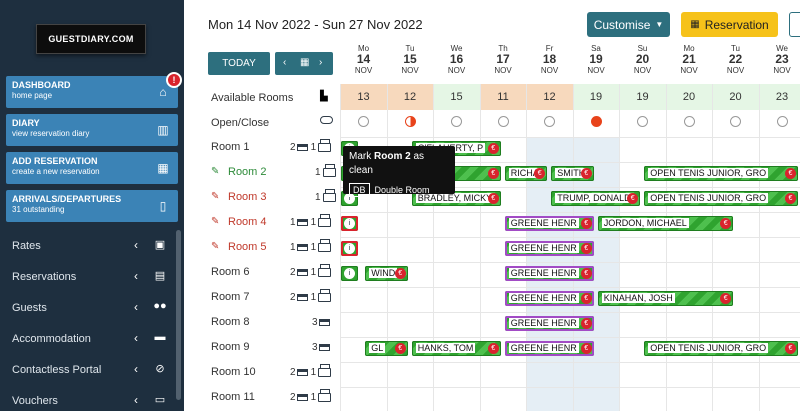  Describe the element at coordinates (230, 322) in the screenshot. I see `room-label: Room 8` at that location.